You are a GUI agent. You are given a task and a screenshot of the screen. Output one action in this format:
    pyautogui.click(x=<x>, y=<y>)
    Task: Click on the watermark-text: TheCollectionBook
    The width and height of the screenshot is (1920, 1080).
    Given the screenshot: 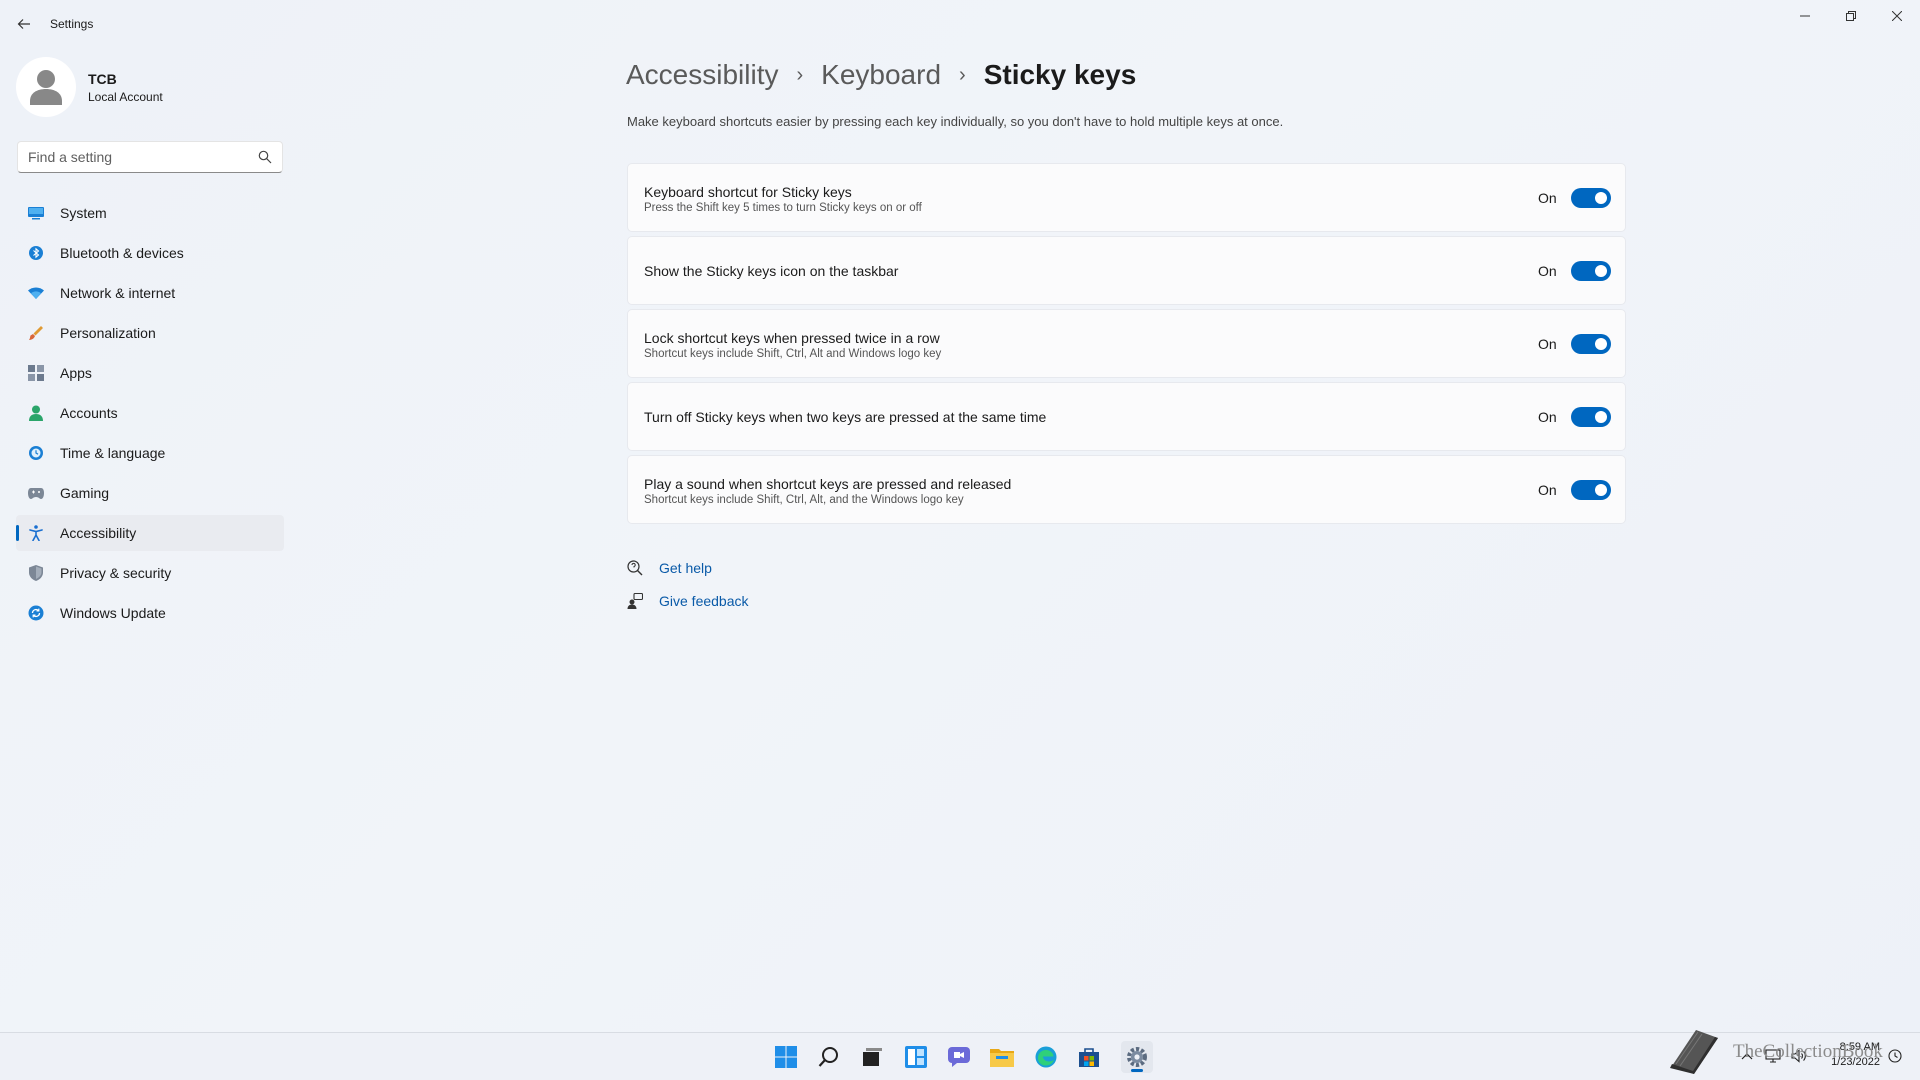 What is the action you would take?
    pyautogui.click(x=1808, y=1051)
    